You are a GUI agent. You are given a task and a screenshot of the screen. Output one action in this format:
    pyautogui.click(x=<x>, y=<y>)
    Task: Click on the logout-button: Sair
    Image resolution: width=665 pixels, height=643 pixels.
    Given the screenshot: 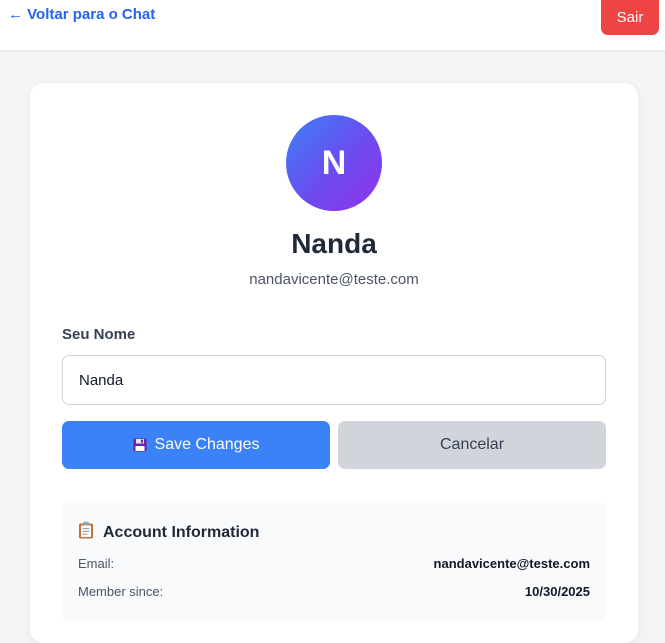 What is the action you would take?
    pyautogui.click(x=630, y=17)
    